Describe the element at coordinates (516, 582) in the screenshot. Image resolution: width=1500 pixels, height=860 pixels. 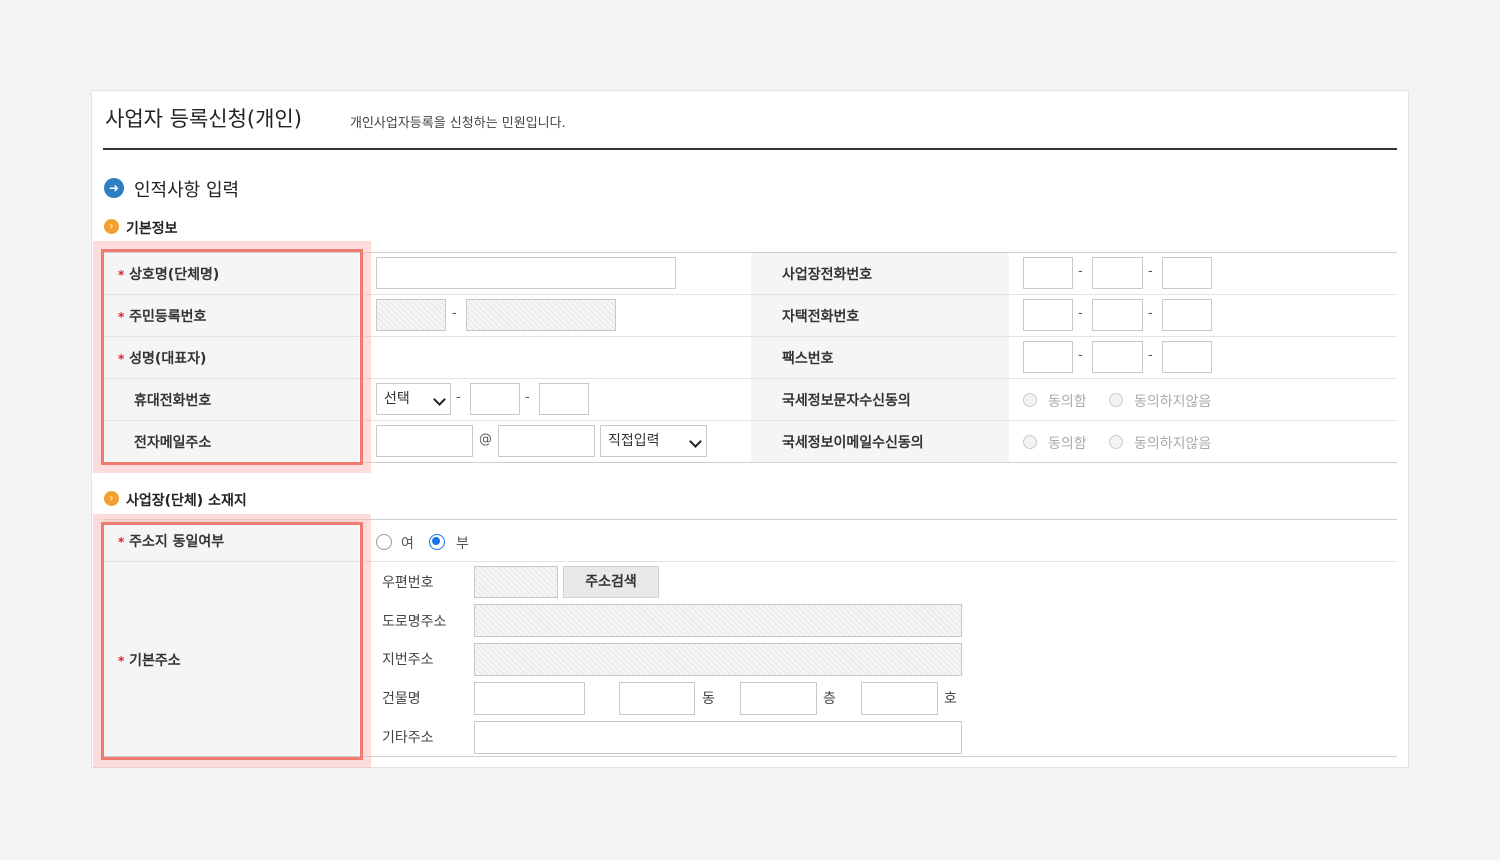
I see `postal-code-input` at that location.